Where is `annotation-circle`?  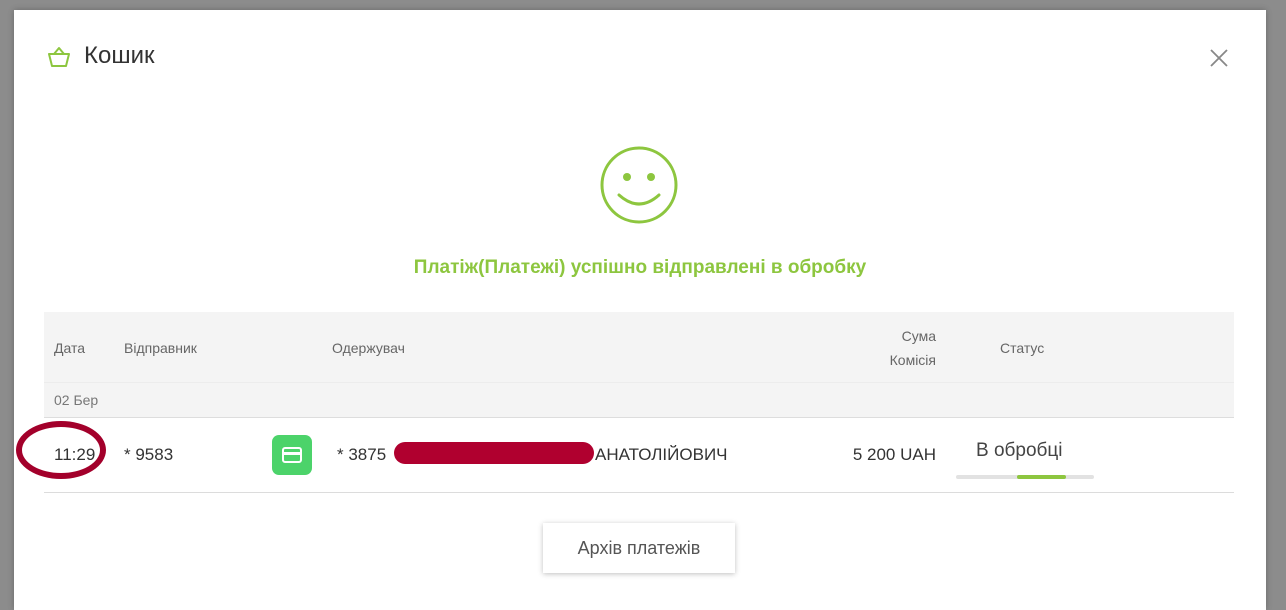 annotation-circle is located at coordinates (61, 450).